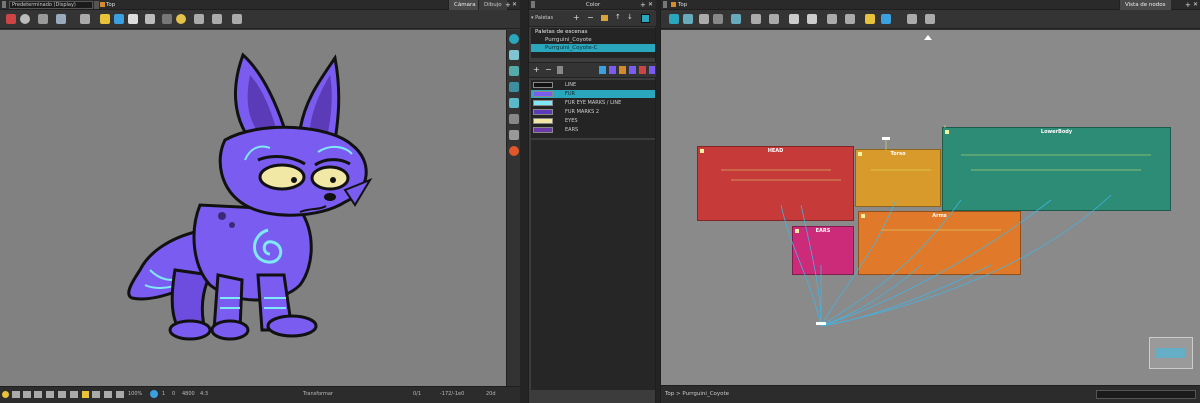 The height and width of the screenshot is (403, 1200). I want to click on grid-status-icon, so click(16, 394).